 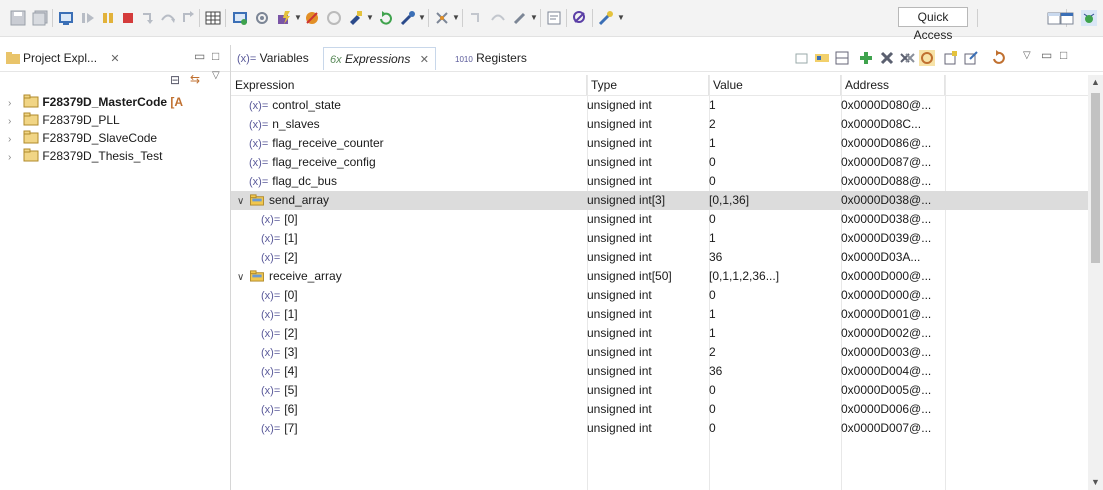 What do you see at coordinates (866, 58) in the screenshot?
I see `add-expression-icon` at bounding box center [866, 58].